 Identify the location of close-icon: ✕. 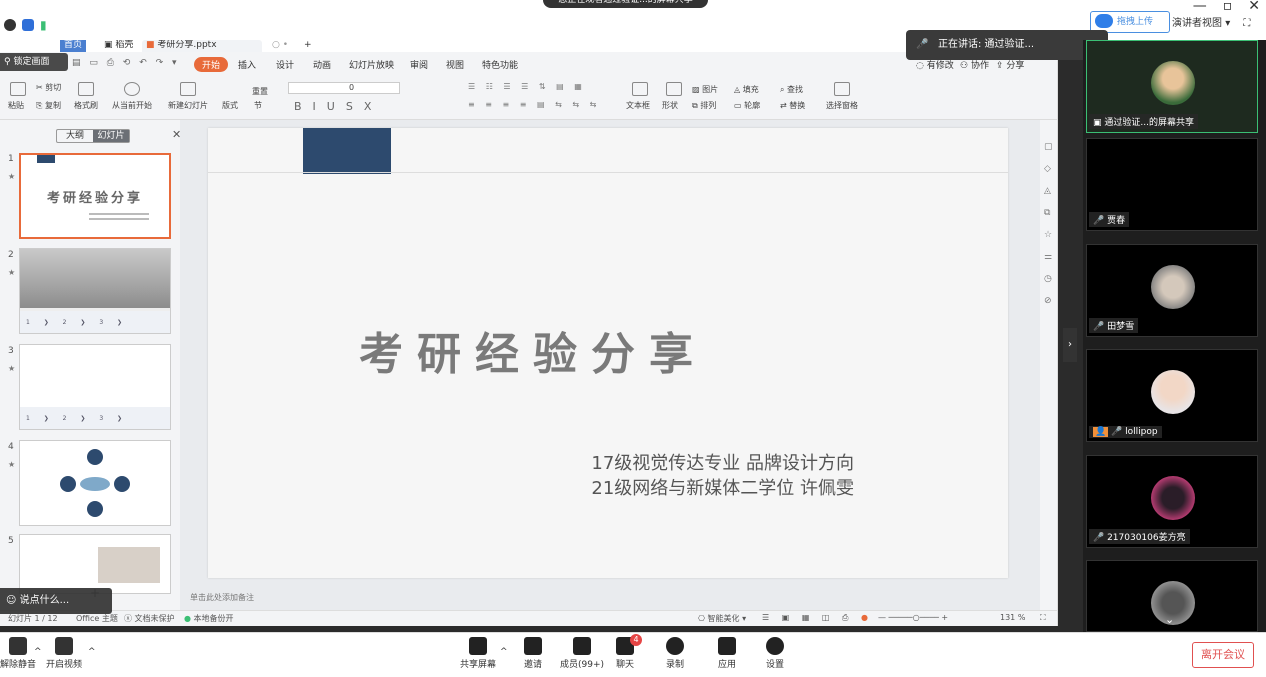
(1254, 7).